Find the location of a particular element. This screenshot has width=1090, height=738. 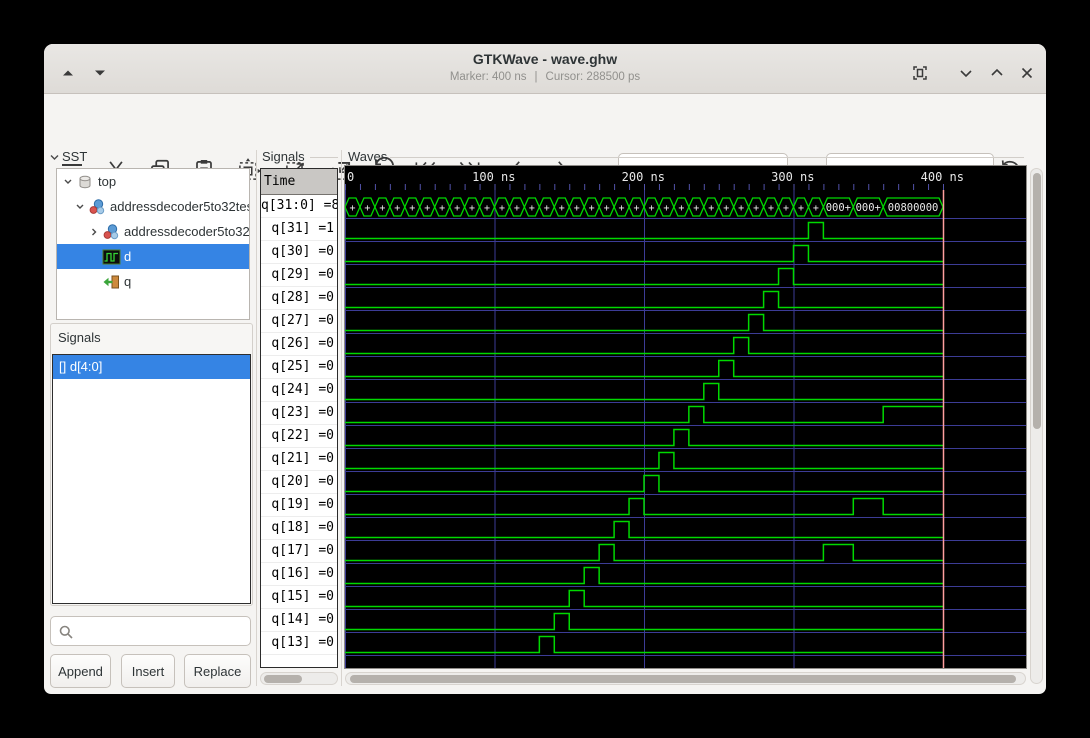

tree-item-d: d is located at coordinates (153, 256).